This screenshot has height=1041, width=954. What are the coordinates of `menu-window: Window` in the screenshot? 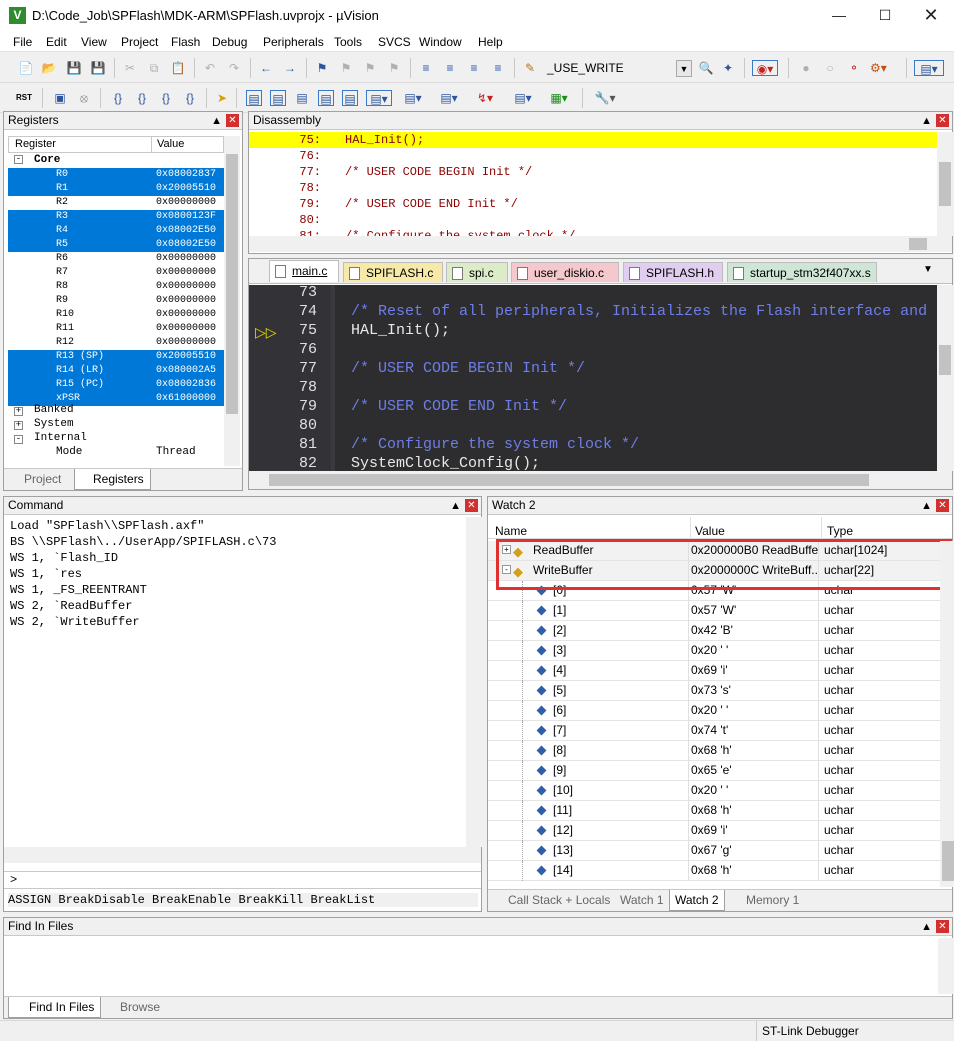 It's located at (440, 42).